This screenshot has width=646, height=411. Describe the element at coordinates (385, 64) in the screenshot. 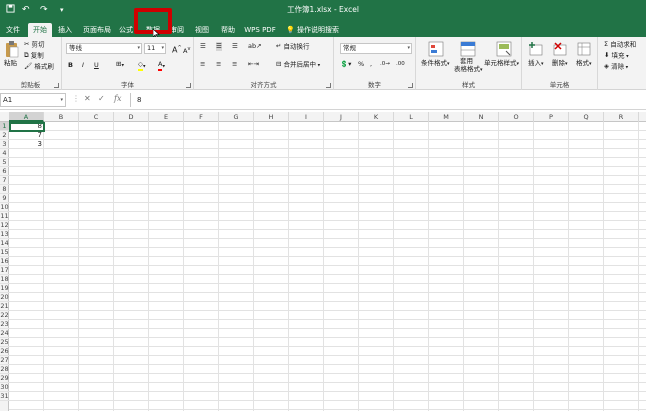

I see `increase-decimal-icon: .0→` at that location.